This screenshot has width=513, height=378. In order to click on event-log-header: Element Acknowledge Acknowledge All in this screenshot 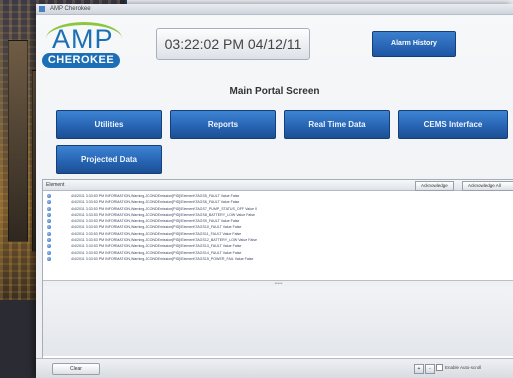, I will do `click(278, 185)`.